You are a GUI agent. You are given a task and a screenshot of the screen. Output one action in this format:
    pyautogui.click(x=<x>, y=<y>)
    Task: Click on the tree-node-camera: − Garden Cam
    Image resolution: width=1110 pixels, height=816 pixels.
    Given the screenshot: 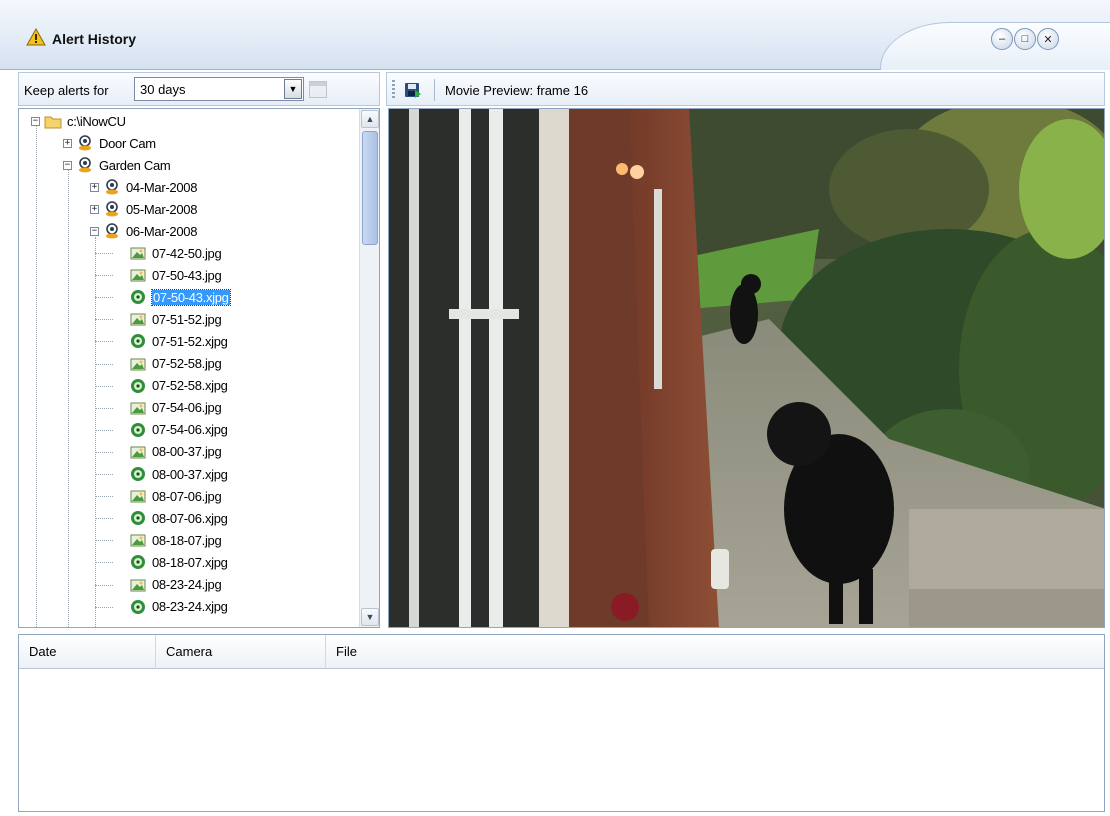 What is the action you would take?
    pyautogui.click(x=117, y=165)
    